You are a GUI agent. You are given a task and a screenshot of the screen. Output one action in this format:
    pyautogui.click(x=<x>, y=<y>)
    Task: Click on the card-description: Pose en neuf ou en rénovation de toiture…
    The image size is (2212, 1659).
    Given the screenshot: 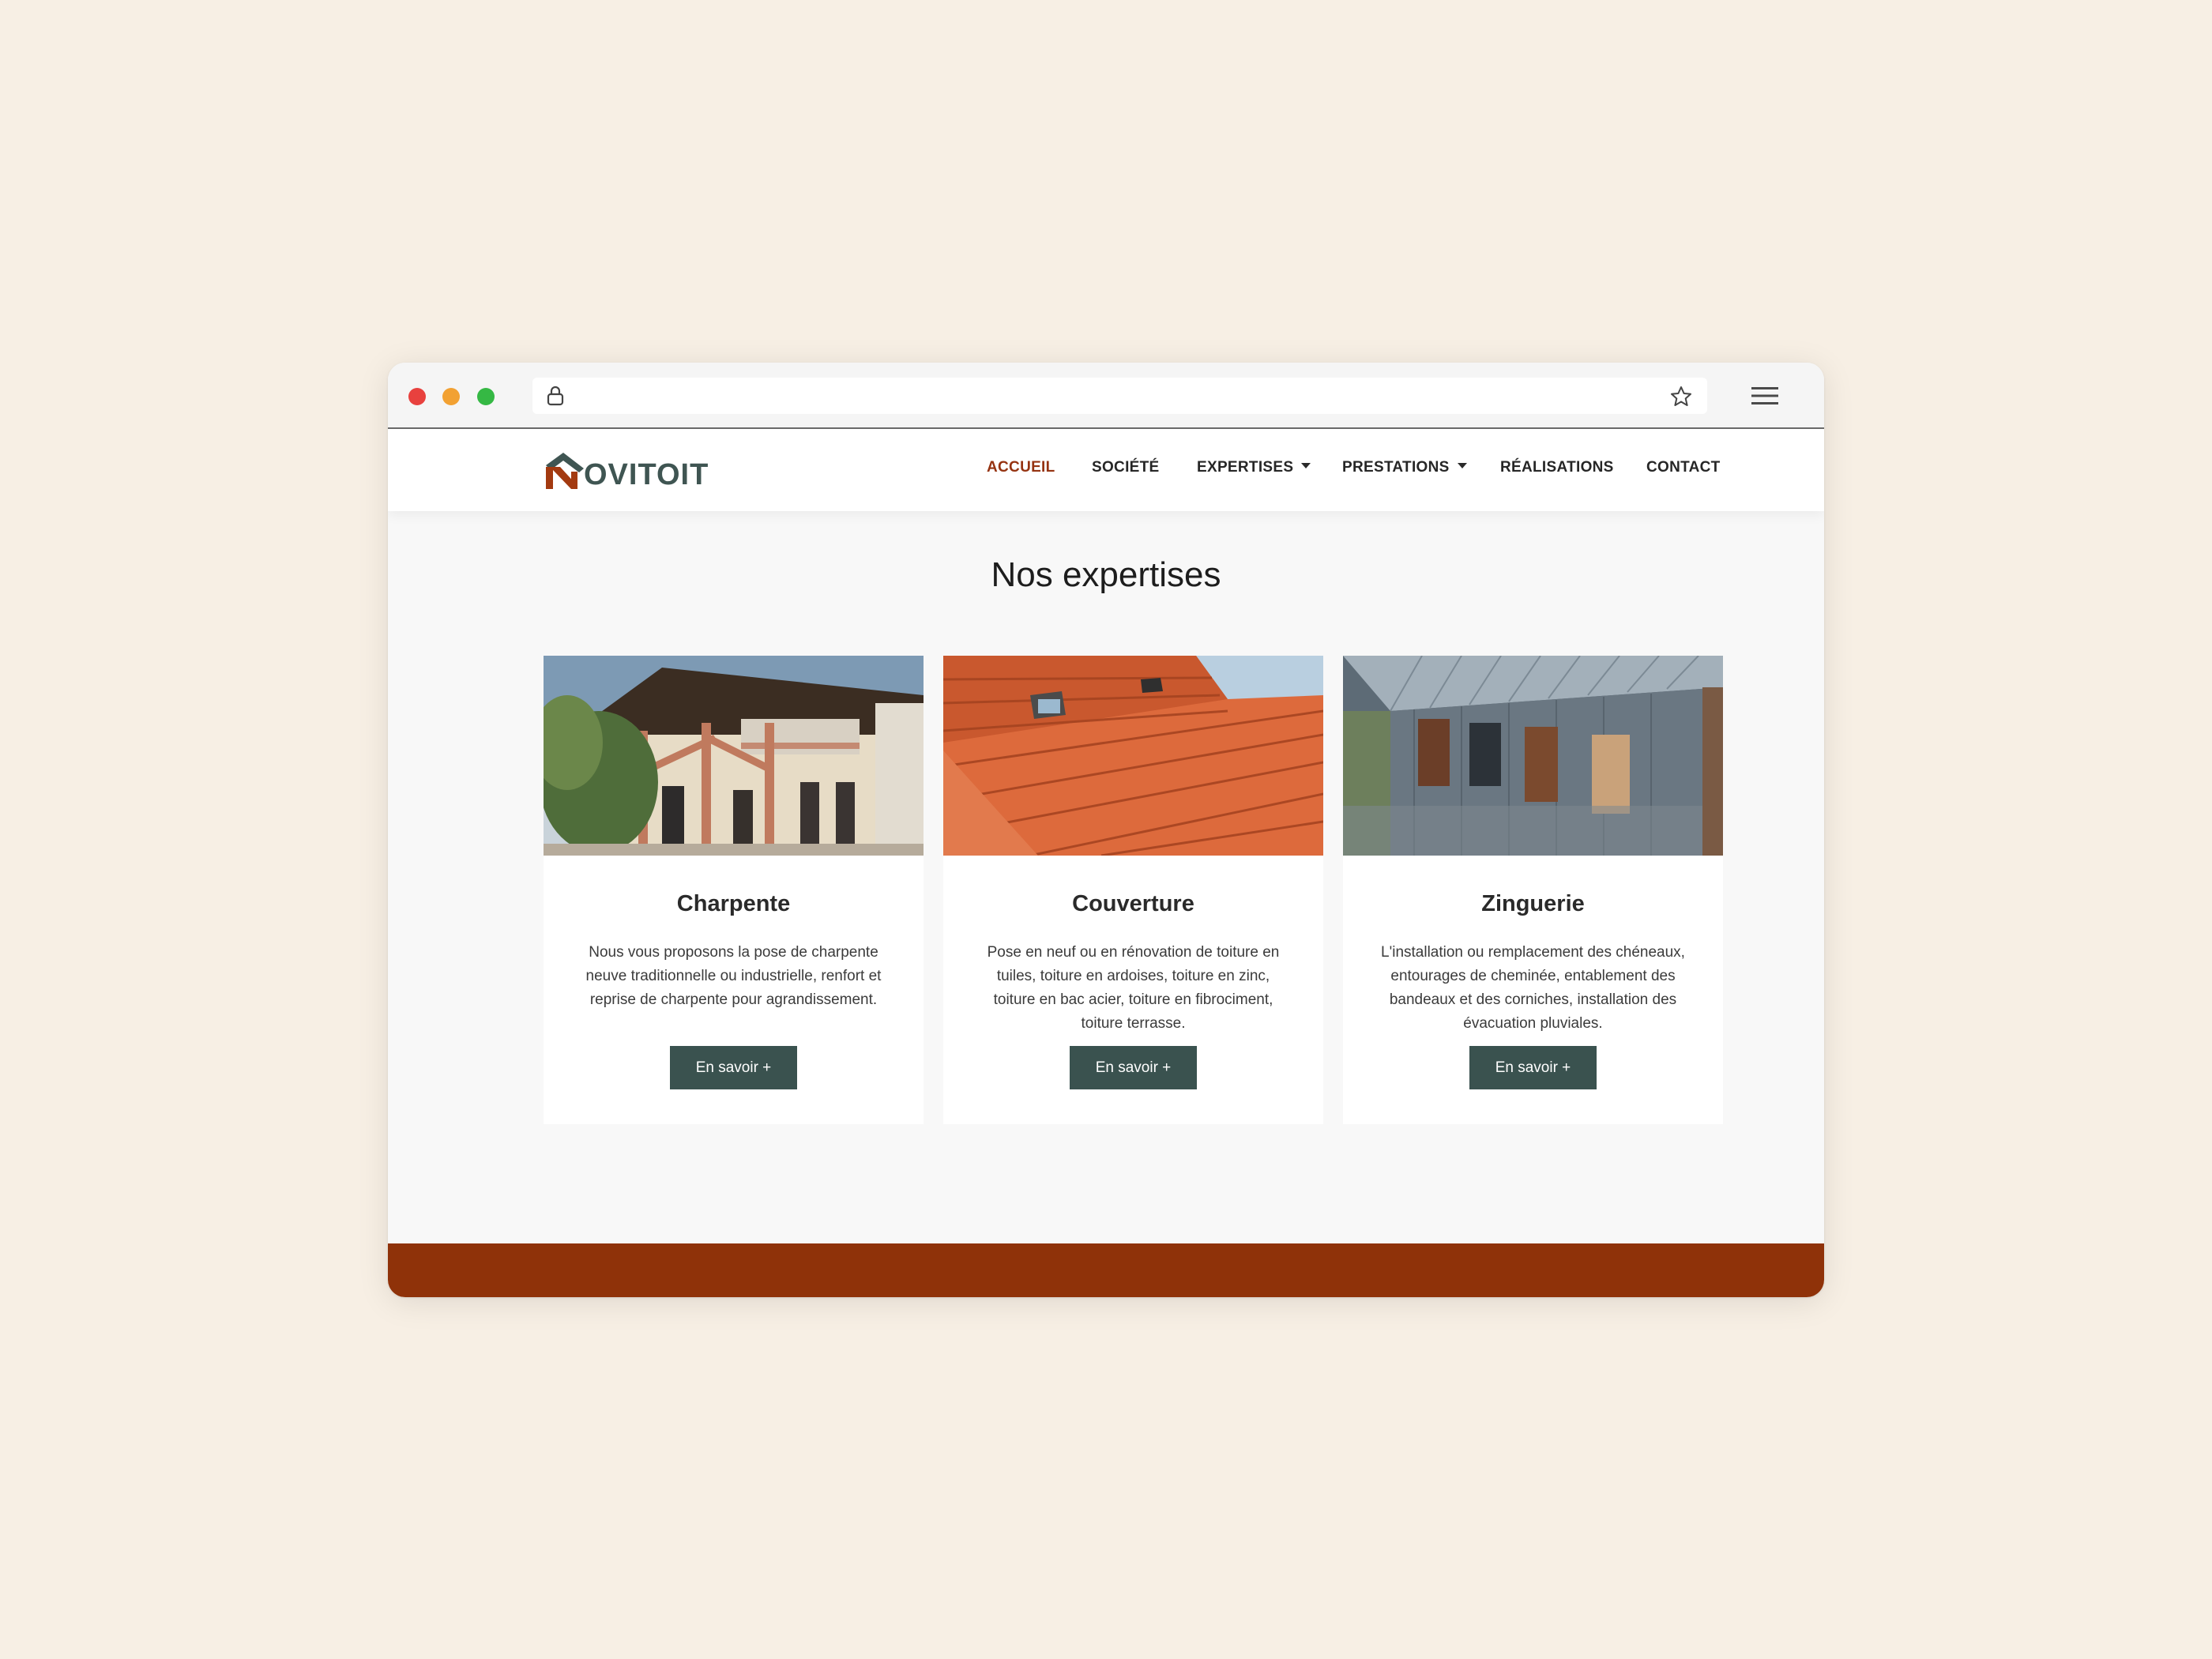 What is the action you would take?
    pyautogui.click(x=1134, y=988)
    